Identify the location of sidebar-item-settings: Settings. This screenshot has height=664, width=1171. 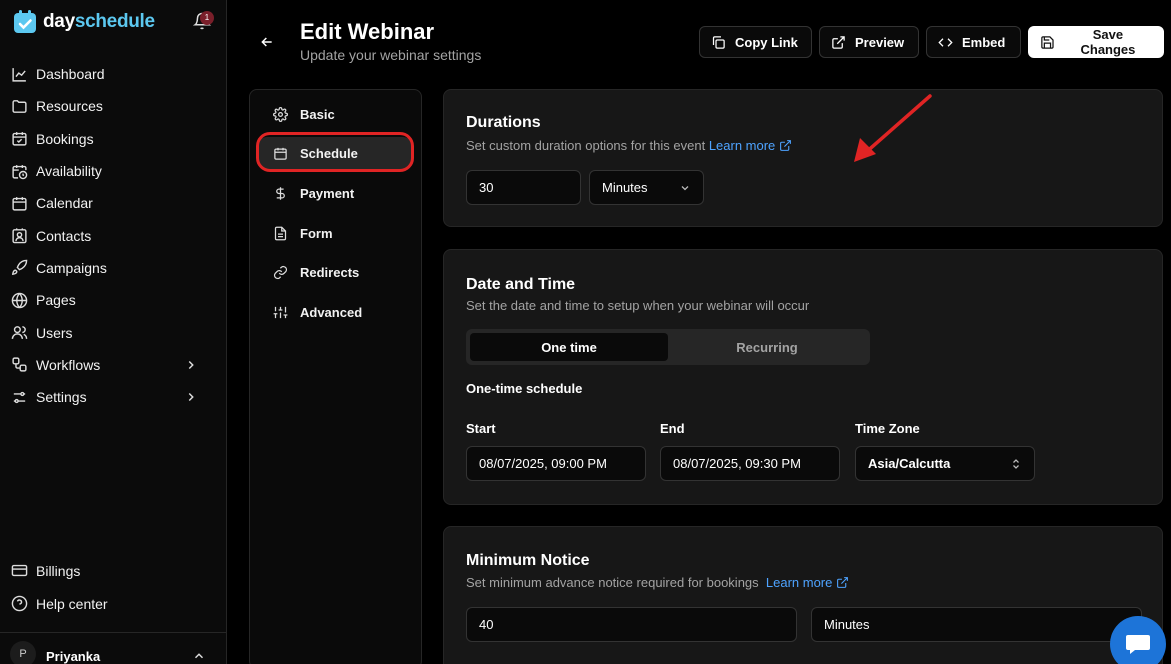
(113, 397).